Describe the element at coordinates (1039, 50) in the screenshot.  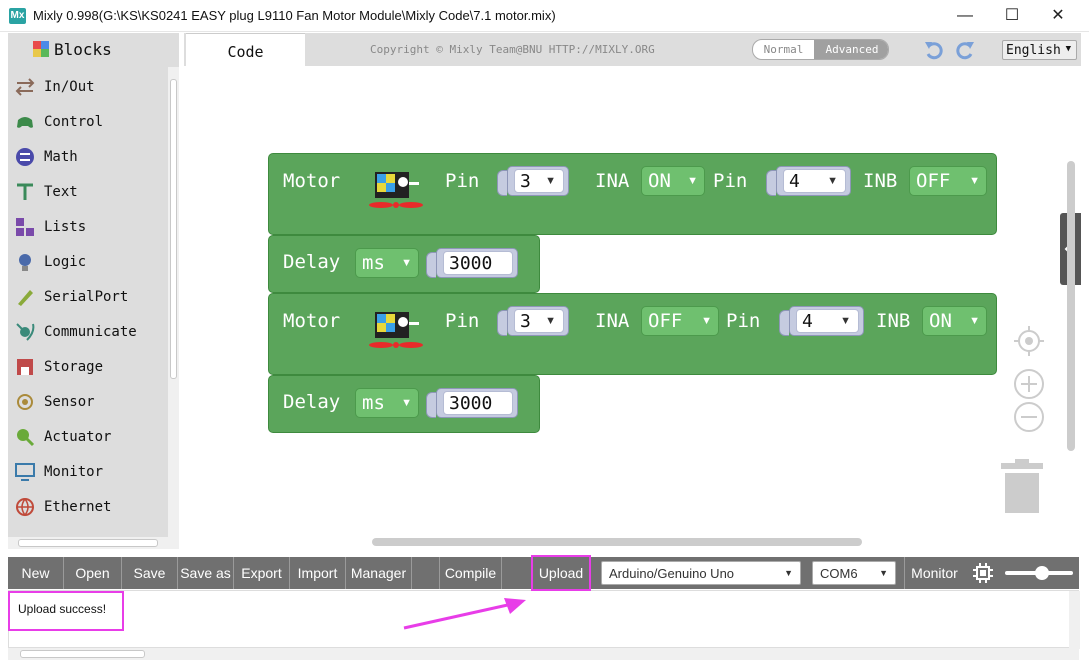
I see `language-select: English ▼` at that location.